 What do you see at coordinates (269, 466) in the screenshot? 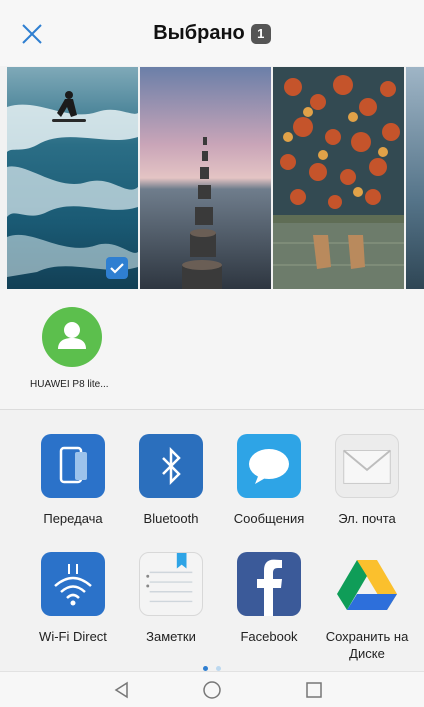
I see `messages-icon` at bounding box center [269, 466].